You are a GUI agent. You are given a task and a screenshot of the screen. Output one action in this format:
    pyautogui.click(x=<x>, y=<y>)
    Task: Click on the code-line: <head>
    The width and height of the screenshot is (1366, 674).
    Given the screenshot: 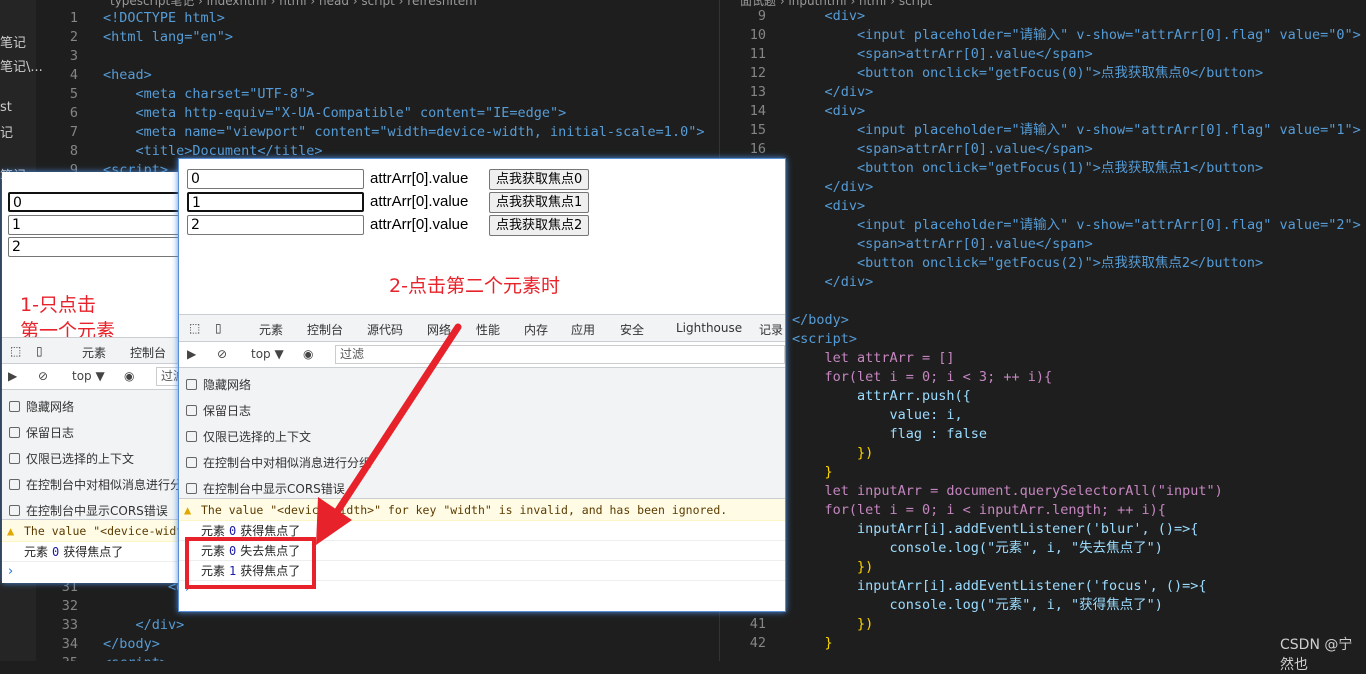 What is the action you would take?
    pyautogui.click(x=127, y=75)
    